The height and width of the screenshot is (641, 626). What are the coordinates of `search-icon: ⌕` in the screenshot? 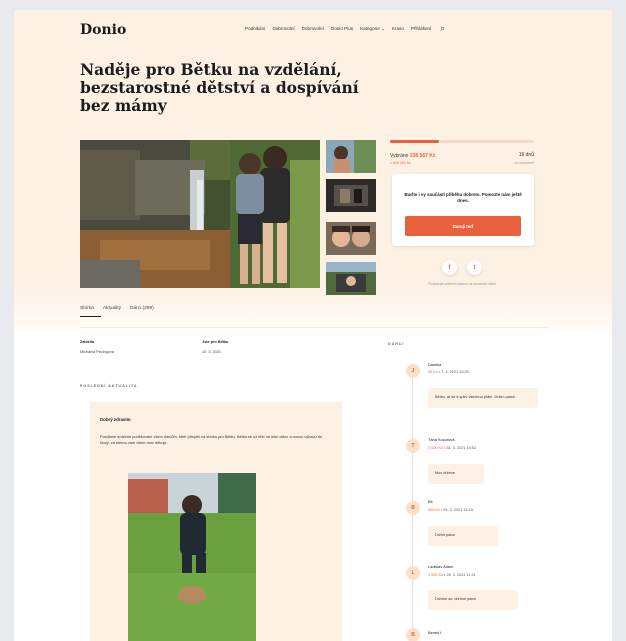 It's located at (442, 29).